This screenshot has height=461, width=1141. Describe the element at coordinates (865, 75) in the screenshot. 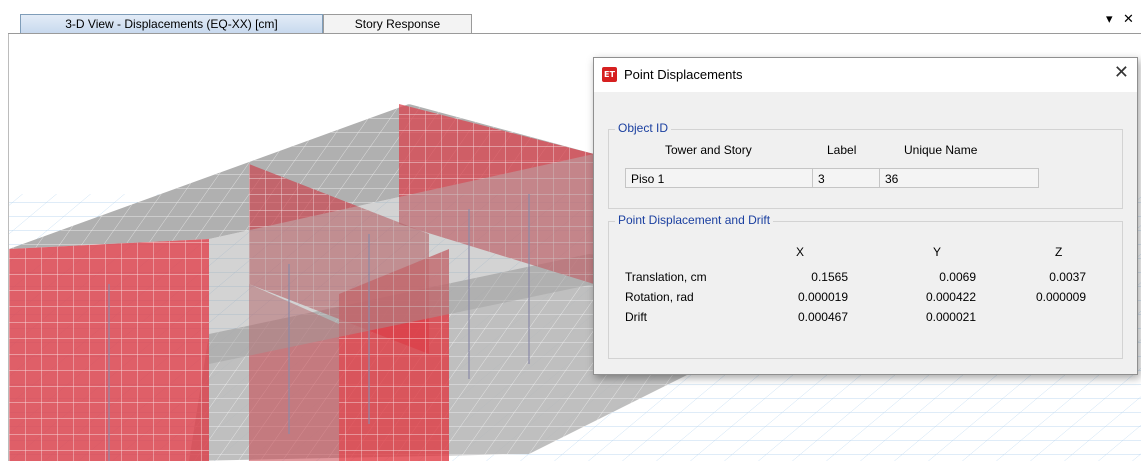

I see `dialog-title-bar: ET Point Displacements ✕` at that location.